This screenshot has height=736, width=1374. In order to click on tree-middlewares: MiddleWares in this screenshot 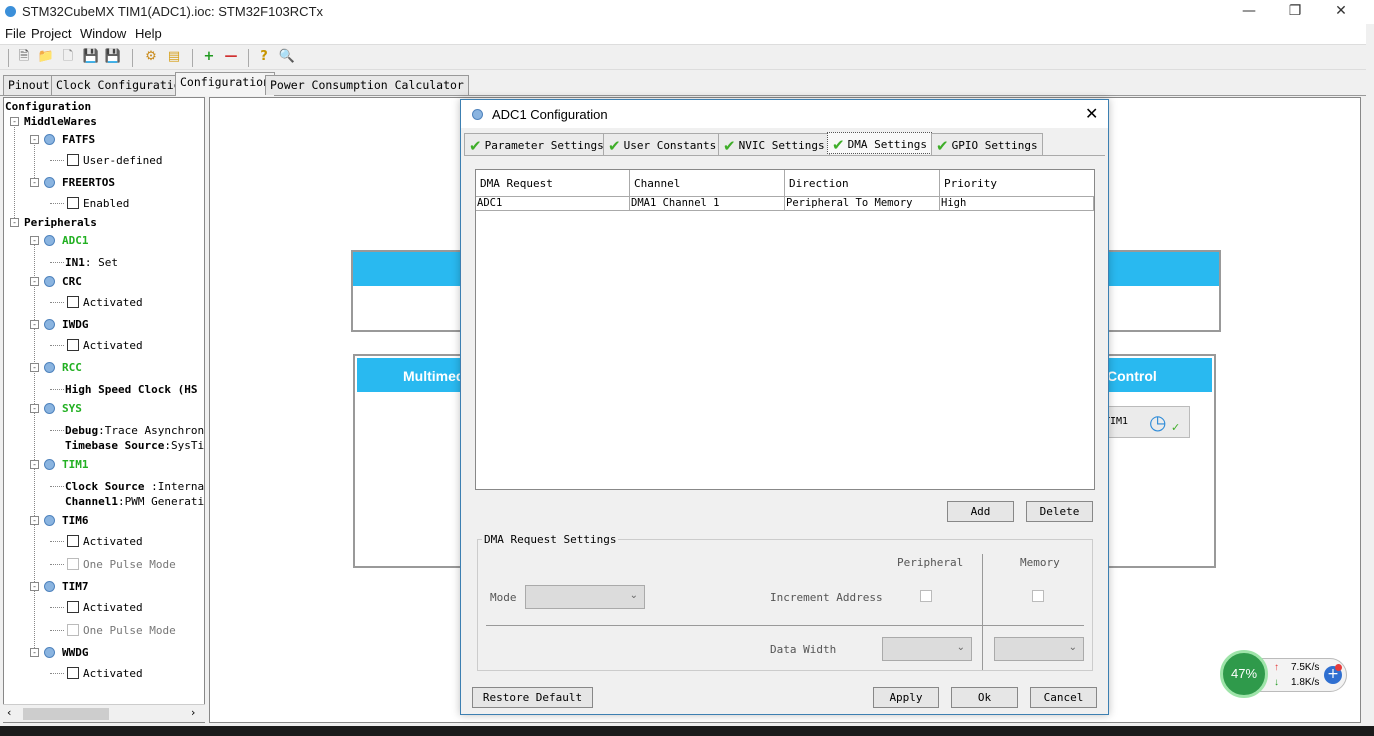, I will do `click(60, 121)`.